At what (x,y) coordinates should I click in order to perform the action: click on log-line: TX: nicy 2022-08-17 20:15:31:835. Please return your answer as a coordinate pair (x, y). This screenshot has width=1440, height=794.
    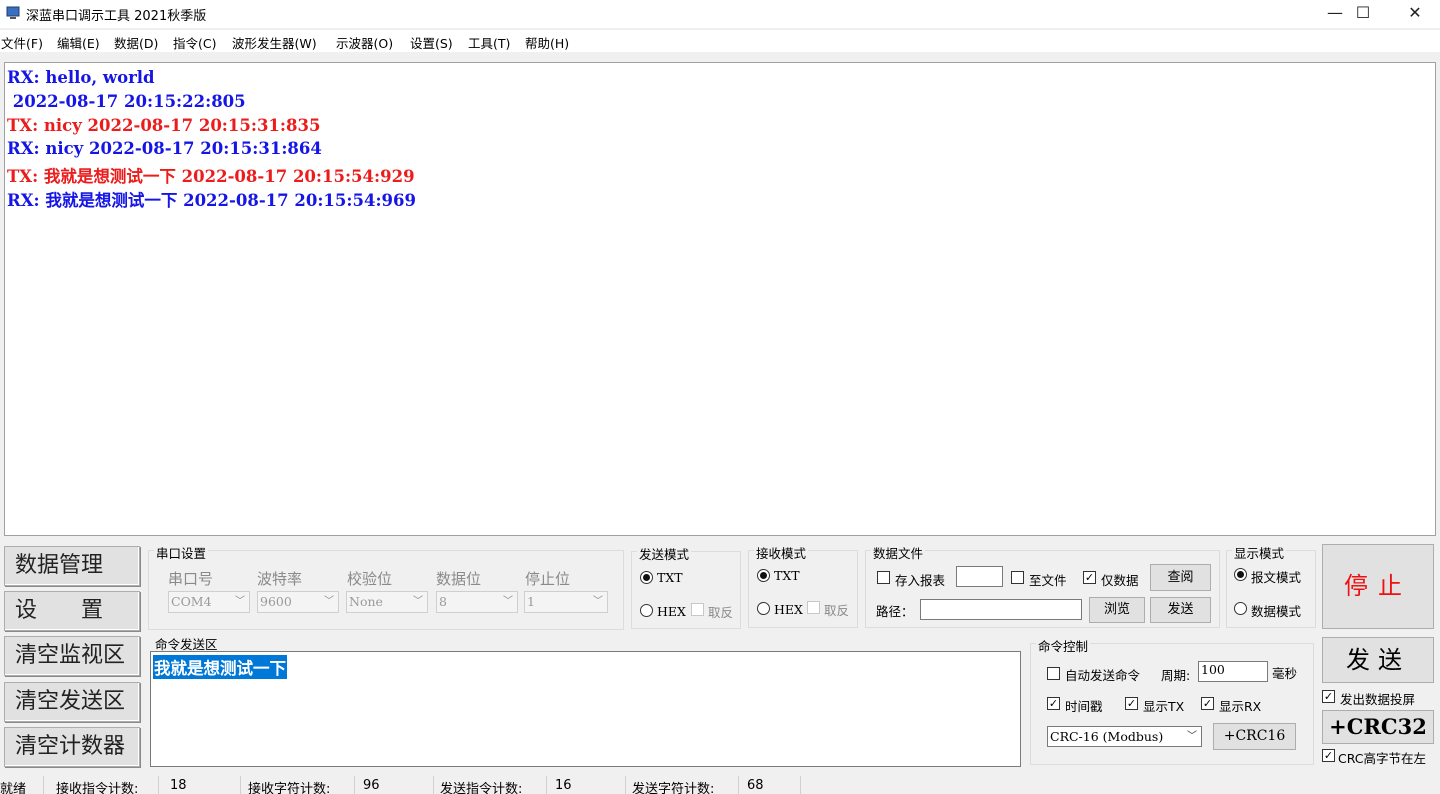
    Looking at the image, I should click on (164, 125).